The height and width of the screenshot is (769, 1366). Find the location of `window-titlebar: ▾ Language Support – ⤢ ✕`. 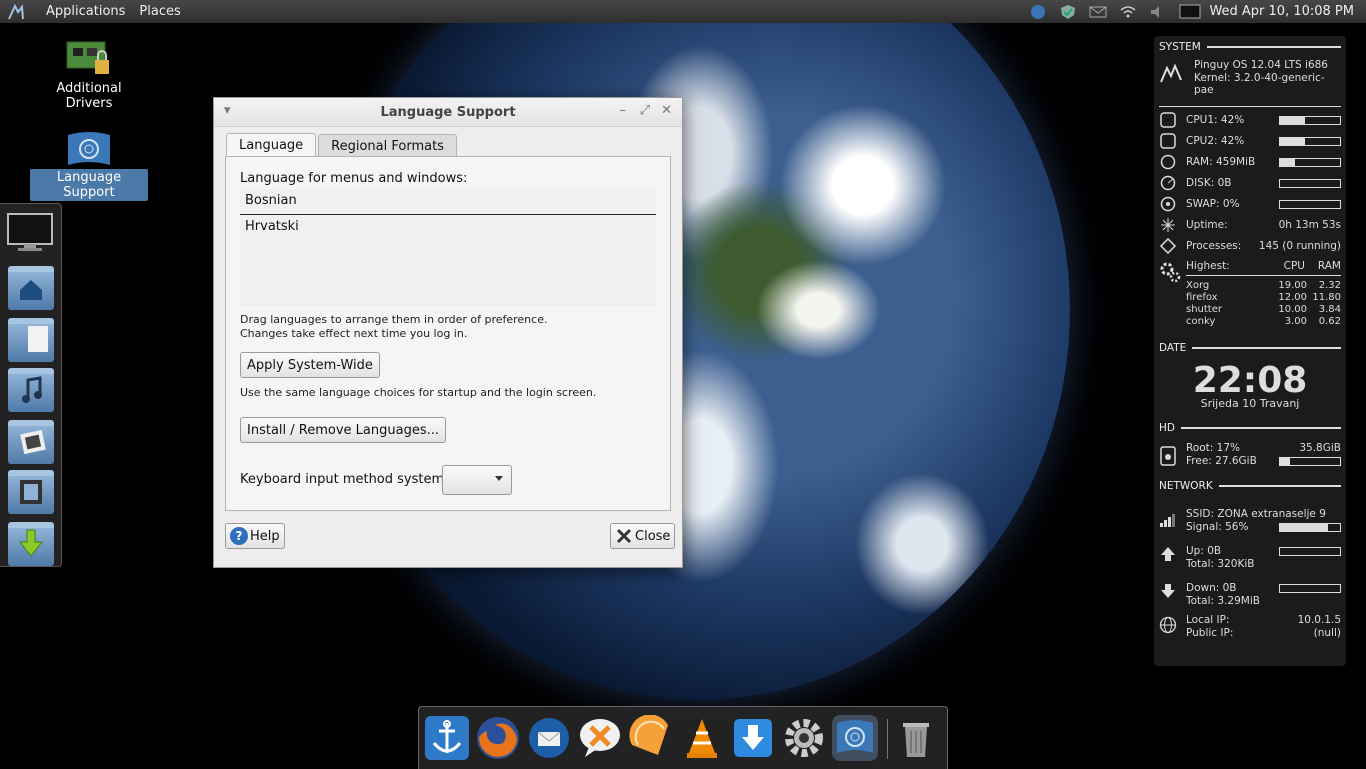

window-titlebar: ▾ Language Support – ⤢ ✕ is located at coordinates (448, 112).